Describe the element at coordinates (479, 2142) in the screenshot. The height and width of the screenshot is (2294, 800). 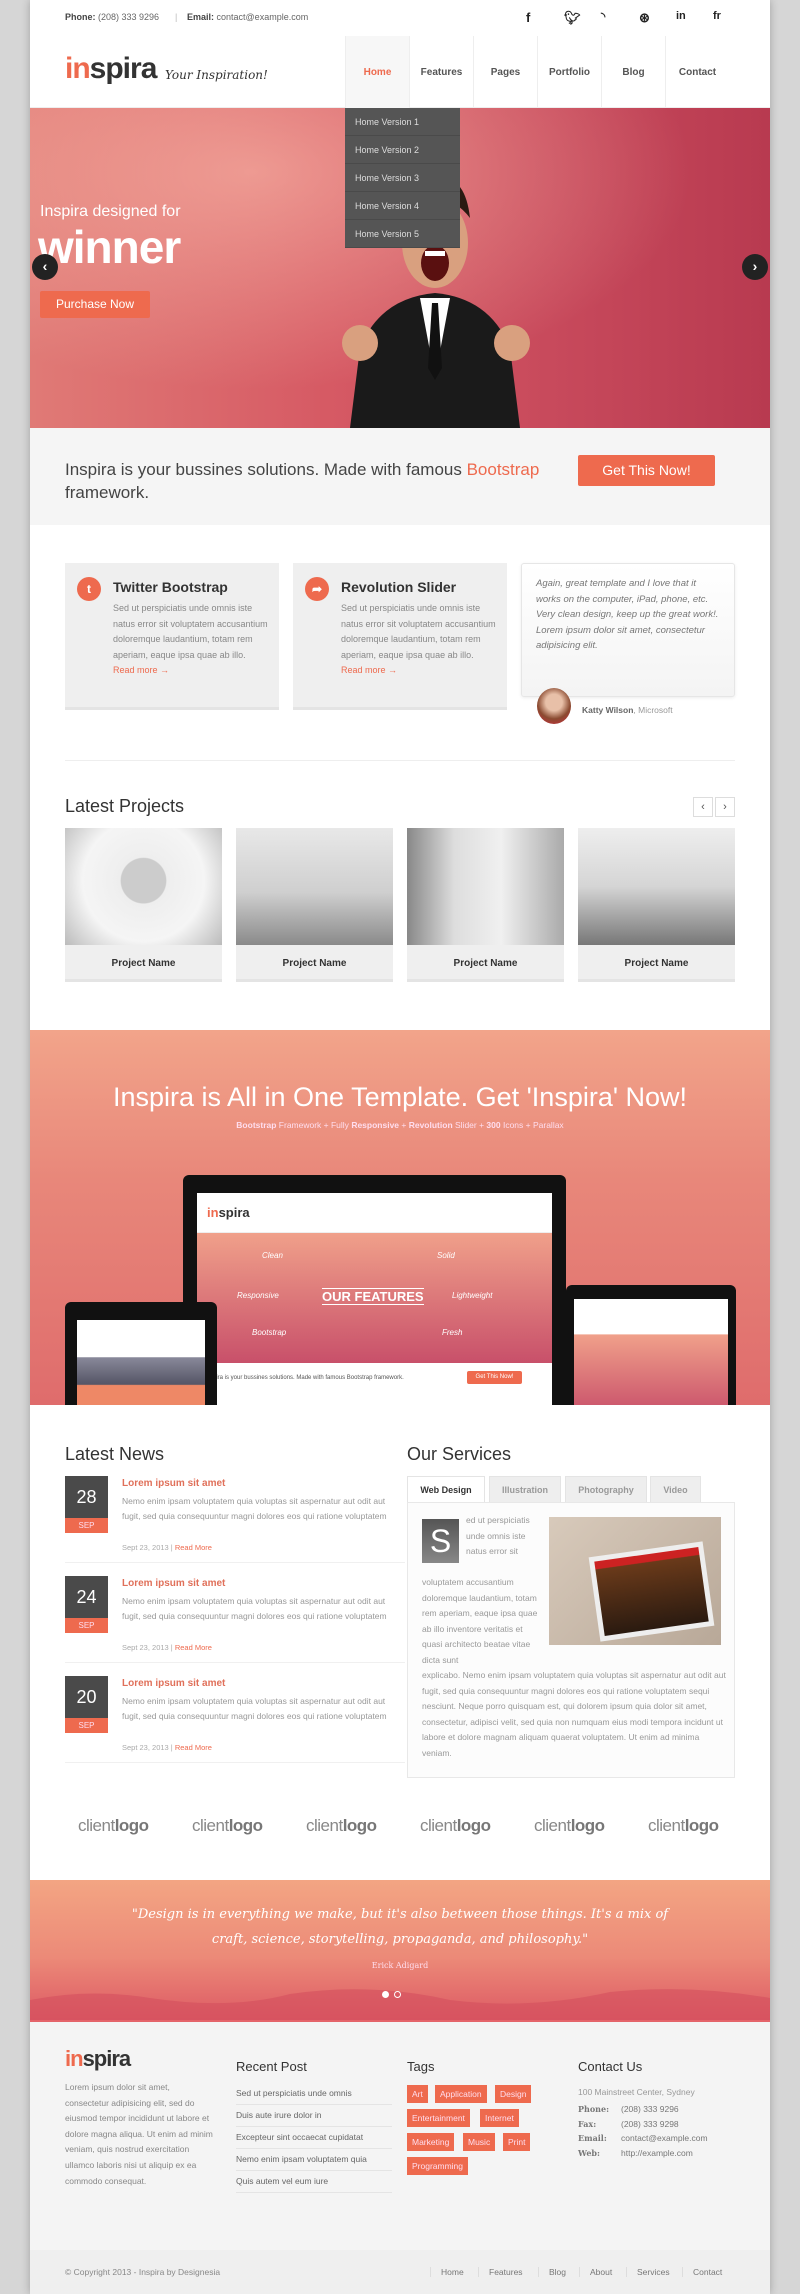
I see `tag: Music` at that location.